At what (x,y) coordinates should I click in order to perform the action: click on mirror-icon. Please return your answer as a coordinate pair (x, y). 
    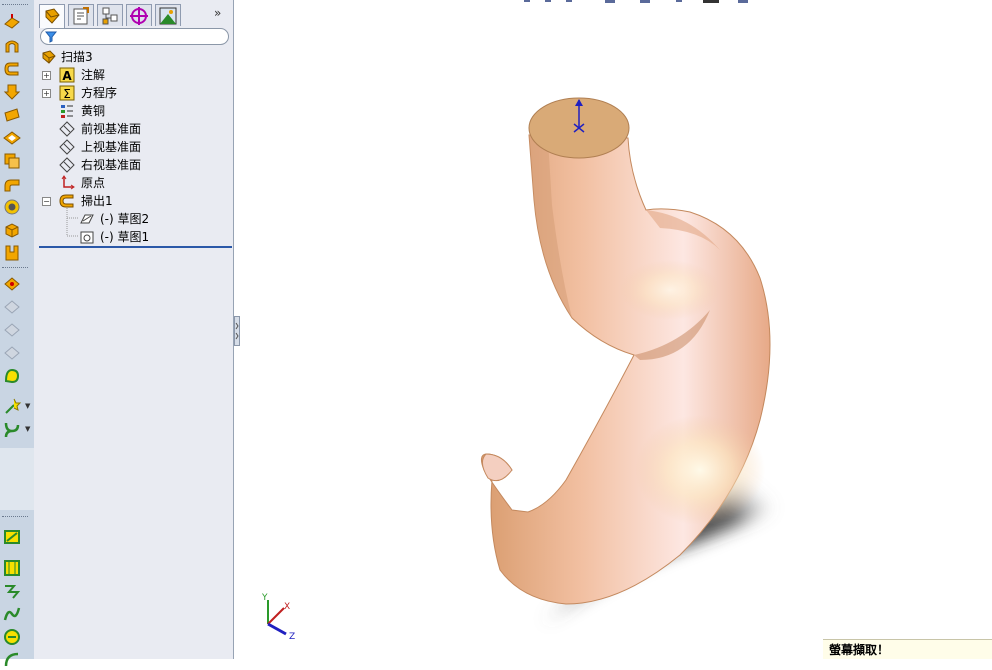
    Looking at the image, I should click on (12, 330).